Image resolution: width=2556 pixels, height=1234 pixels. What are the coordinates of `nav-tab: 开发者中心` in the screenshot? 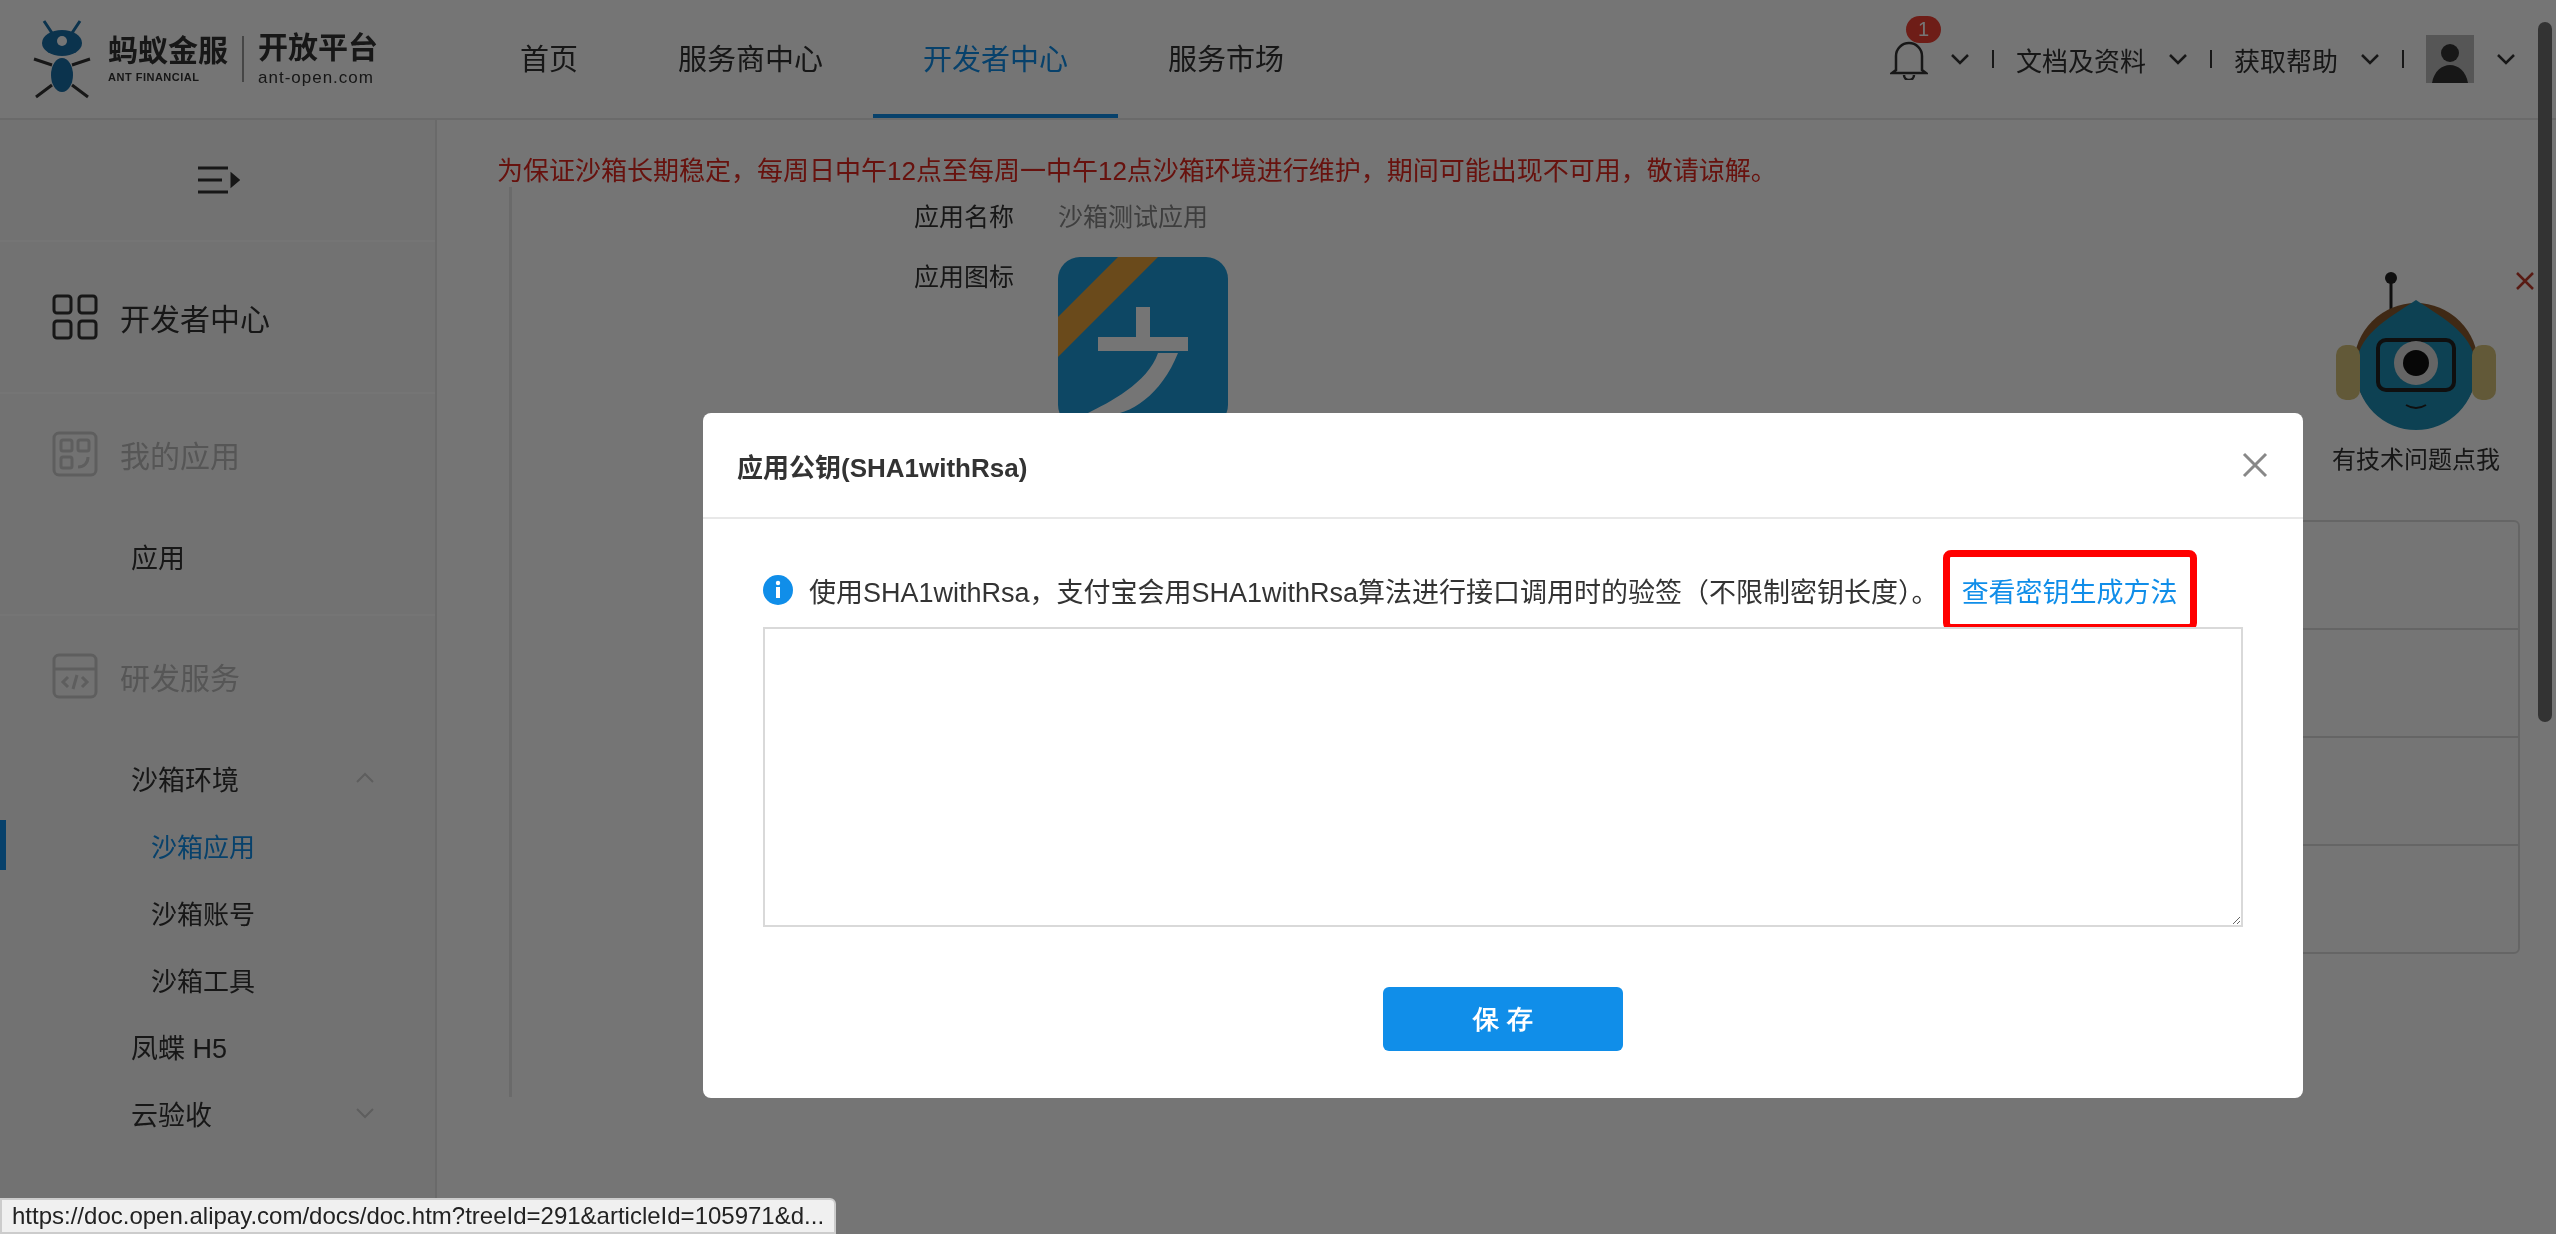 It's located at (996, 59).